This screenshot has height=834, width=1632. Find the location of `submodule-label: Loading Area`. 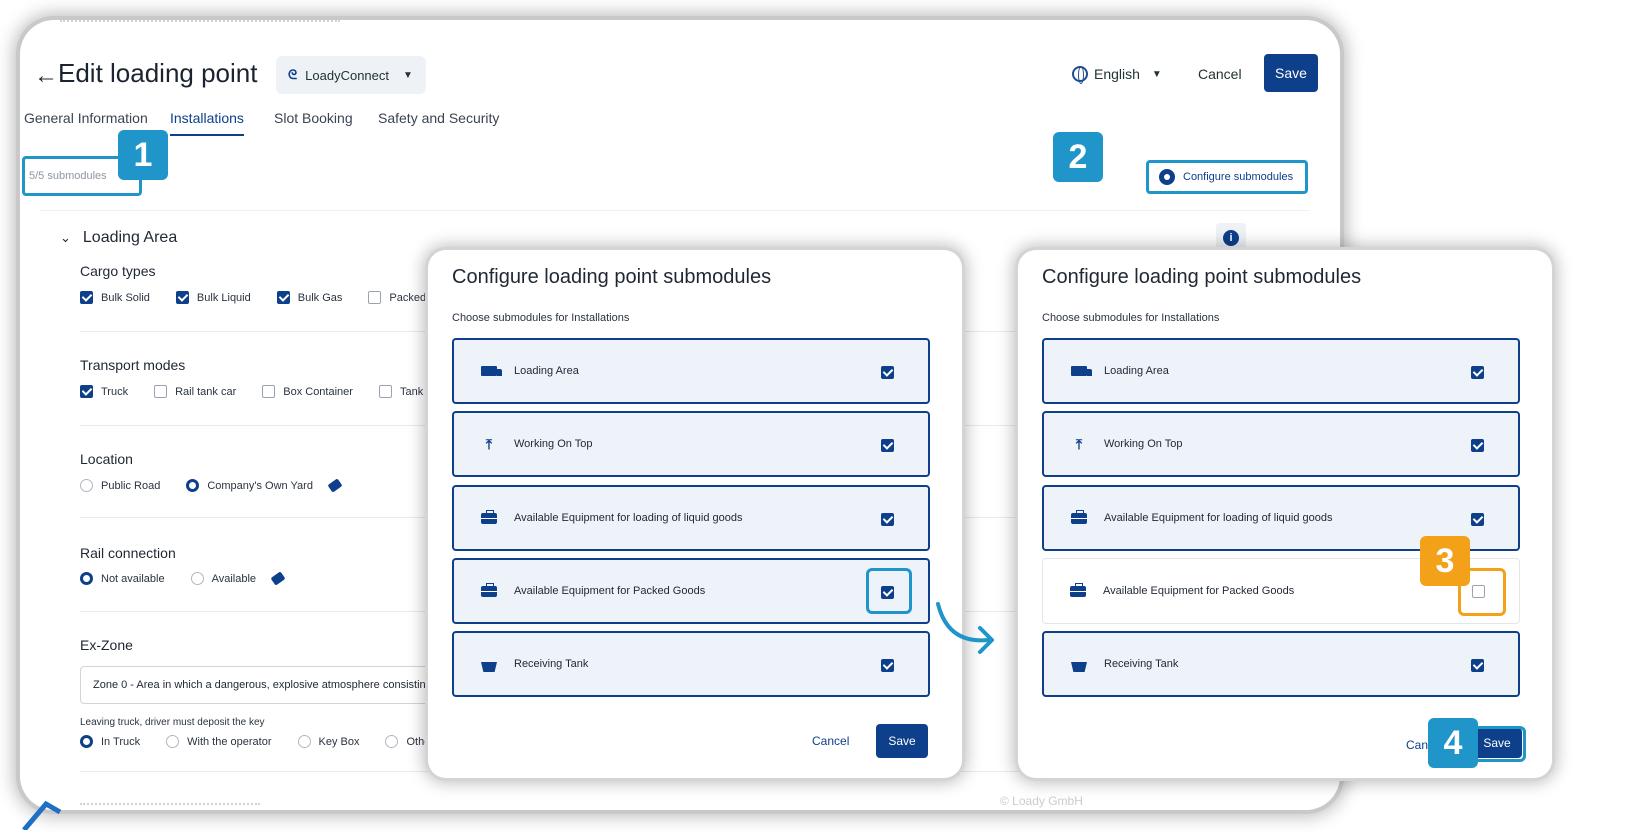

submodule-label: Loading Area is located at coordinates (1136, 371).